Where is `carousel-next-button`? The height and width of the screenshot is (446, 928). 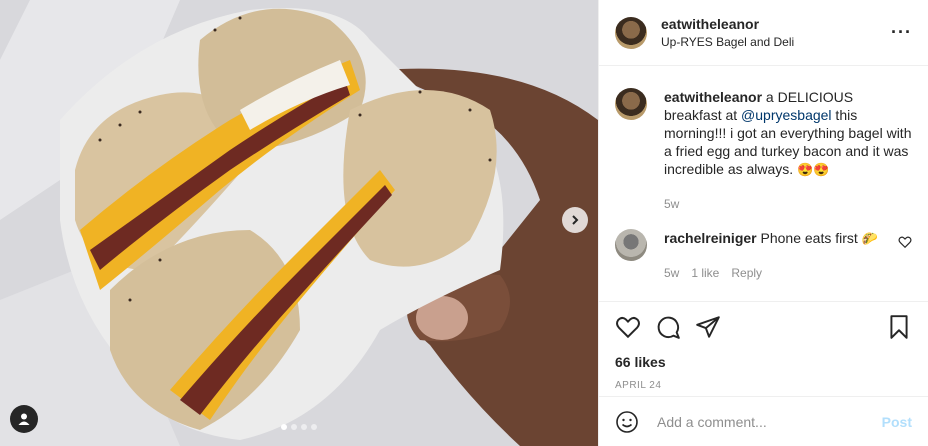
carousel-next-button is located at coordinates (575, 220).